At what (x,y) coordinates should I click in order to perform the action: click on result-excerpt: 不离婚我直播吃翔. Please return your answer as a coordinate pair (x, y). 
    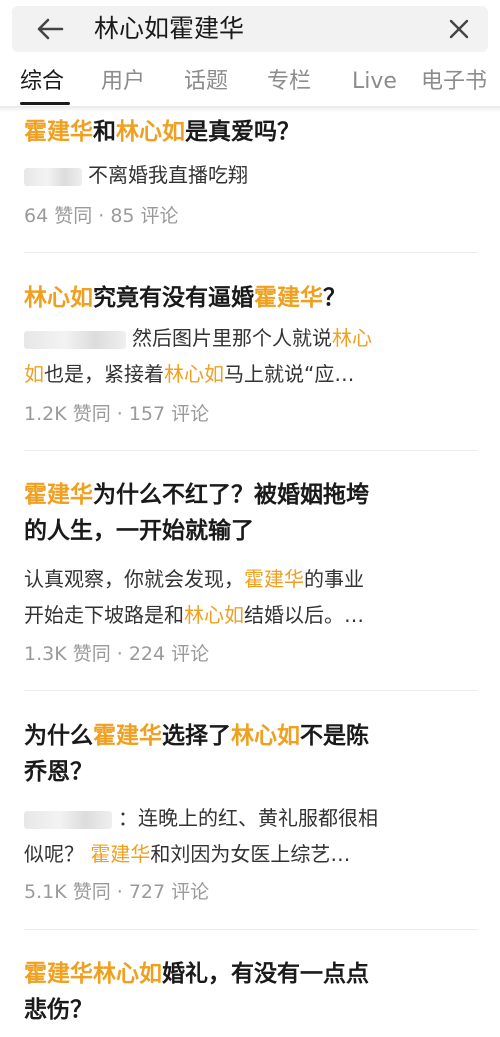
    Looking at the image, I should click on (239, 175).